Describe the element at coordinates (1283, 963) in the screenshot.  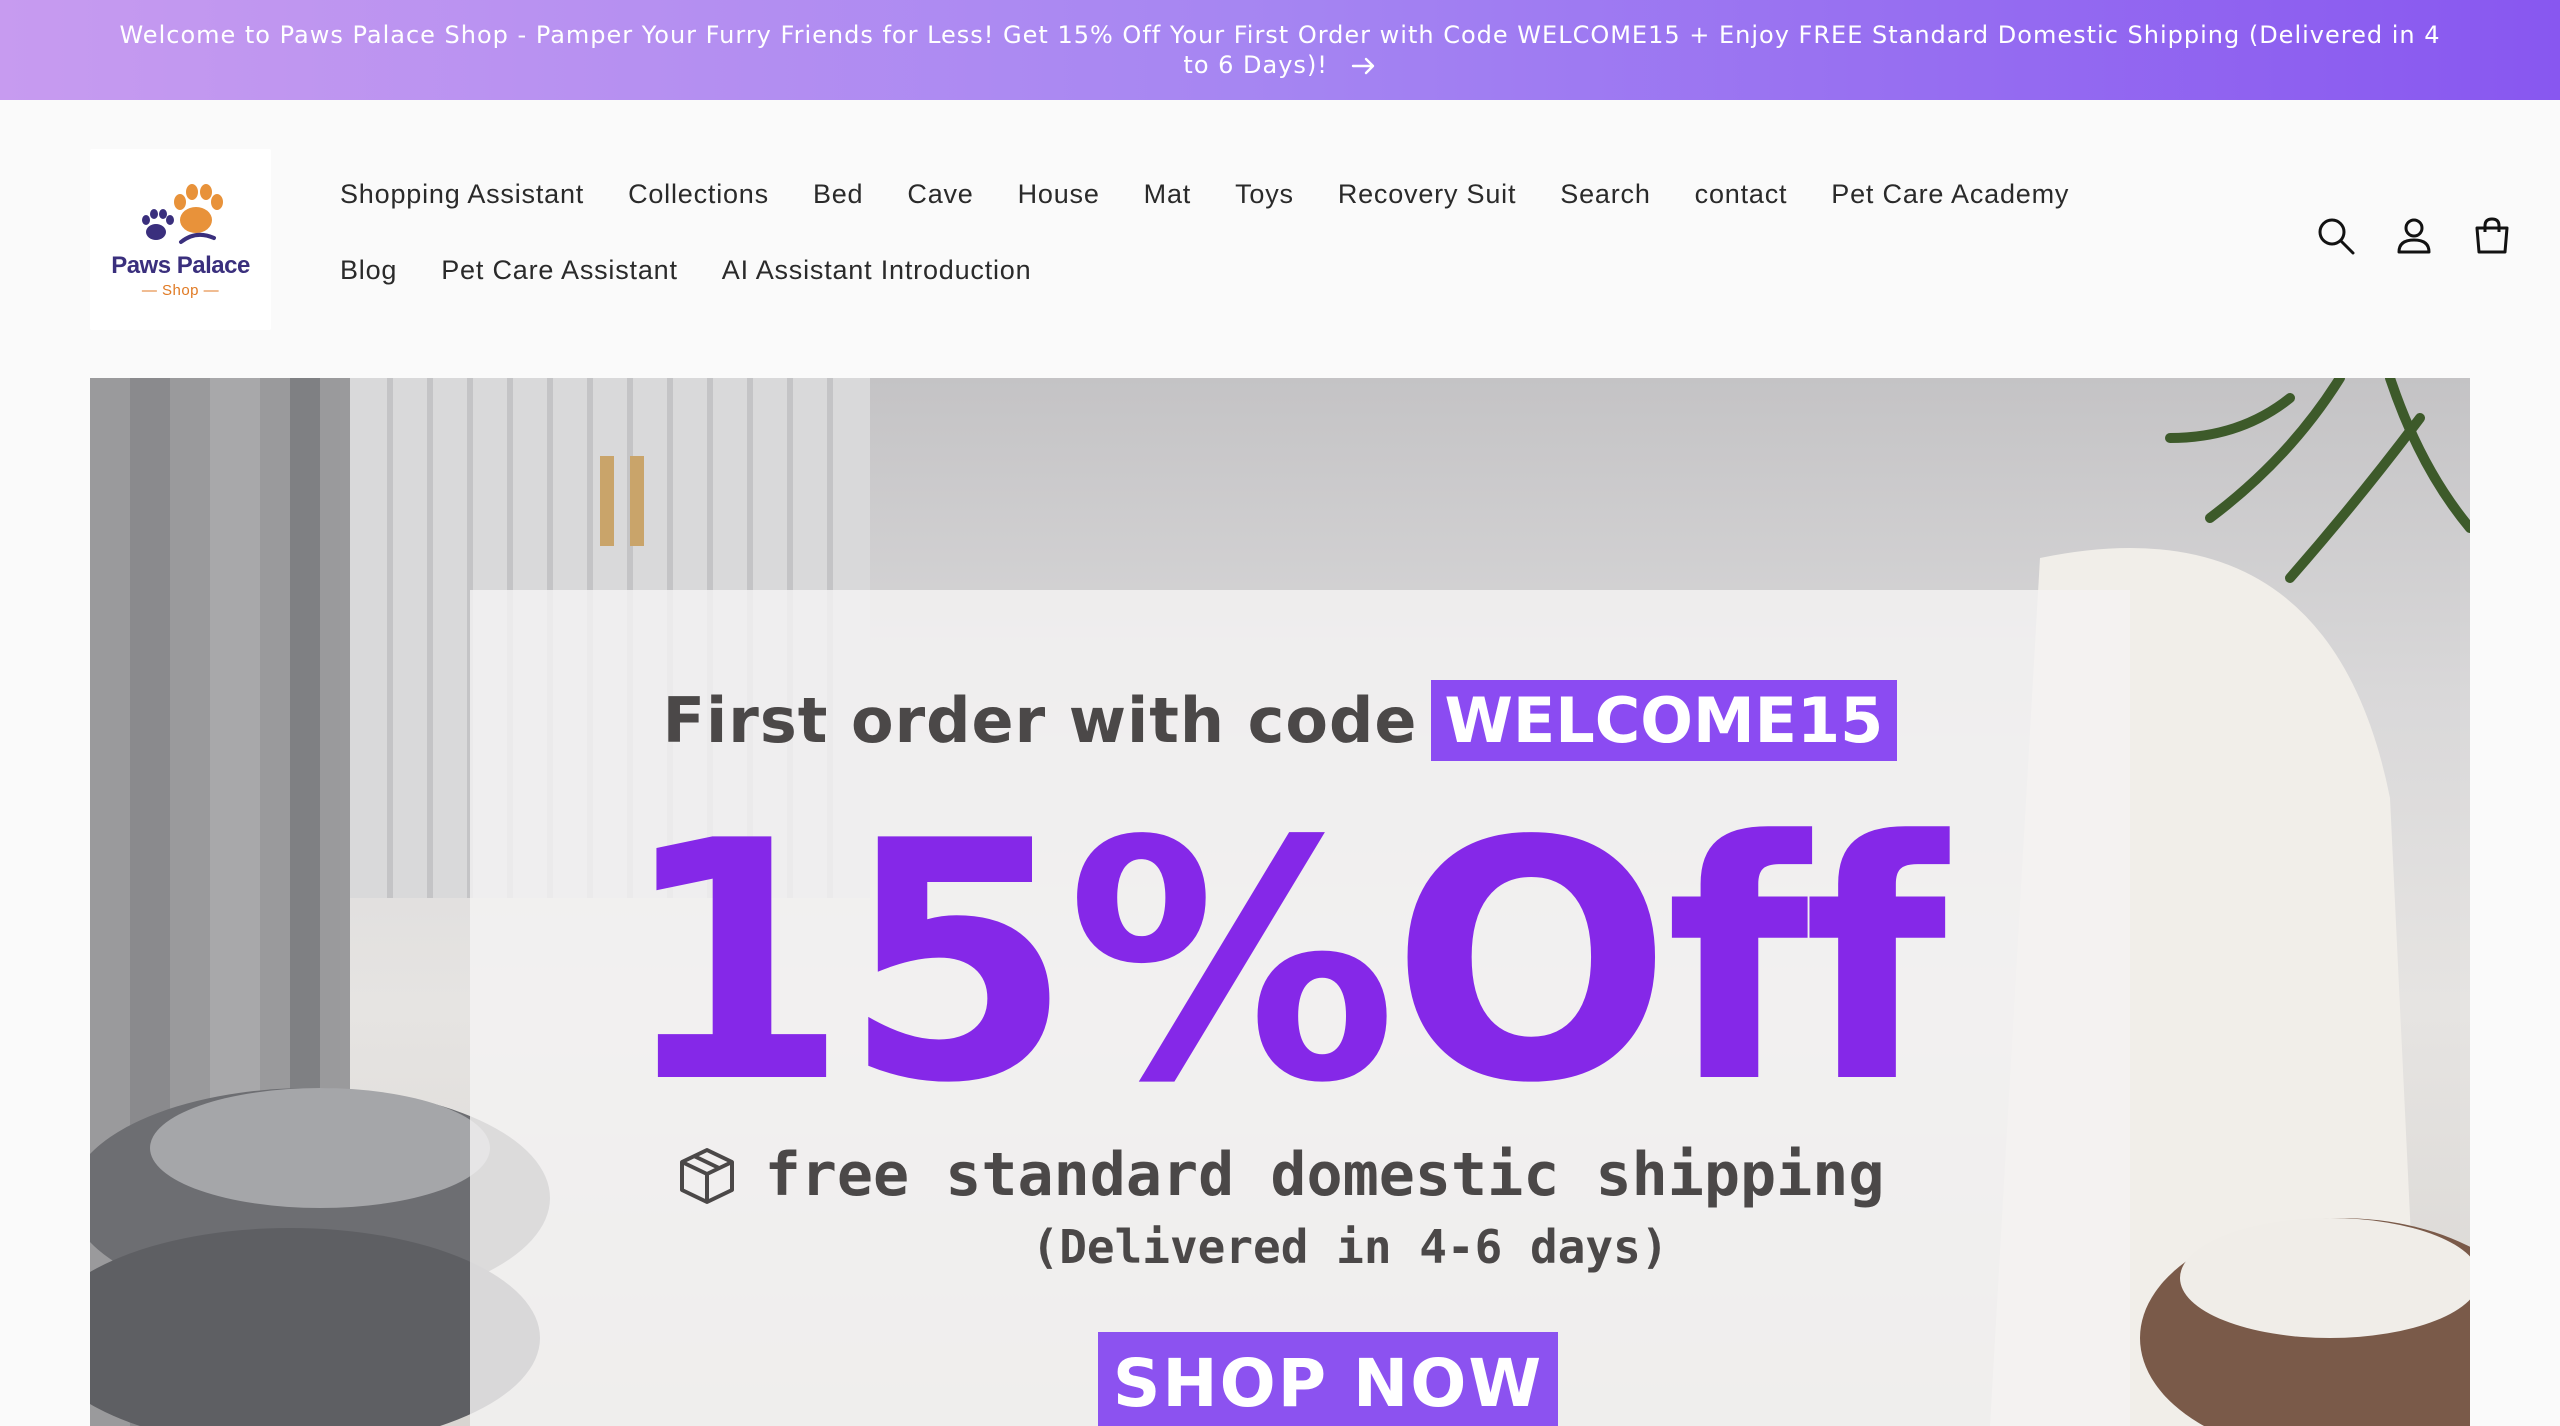
I see `promo-discount: 15%Off` at that location.